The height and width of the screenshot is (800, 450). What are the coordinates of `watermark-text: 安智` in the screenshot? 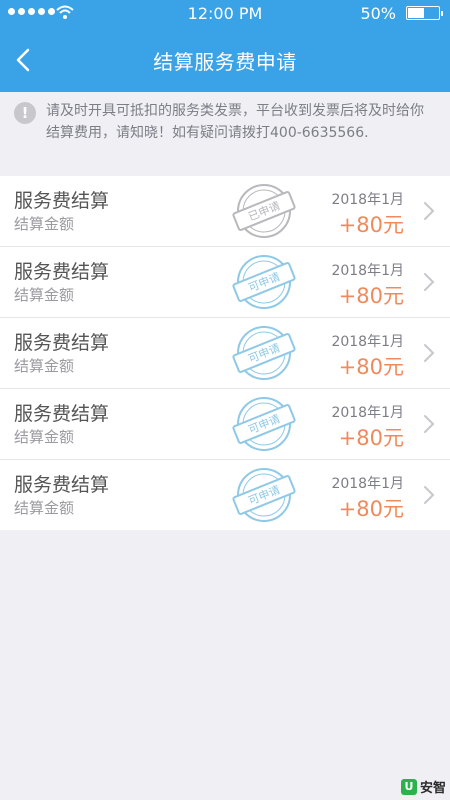 It's located at (432, 788).